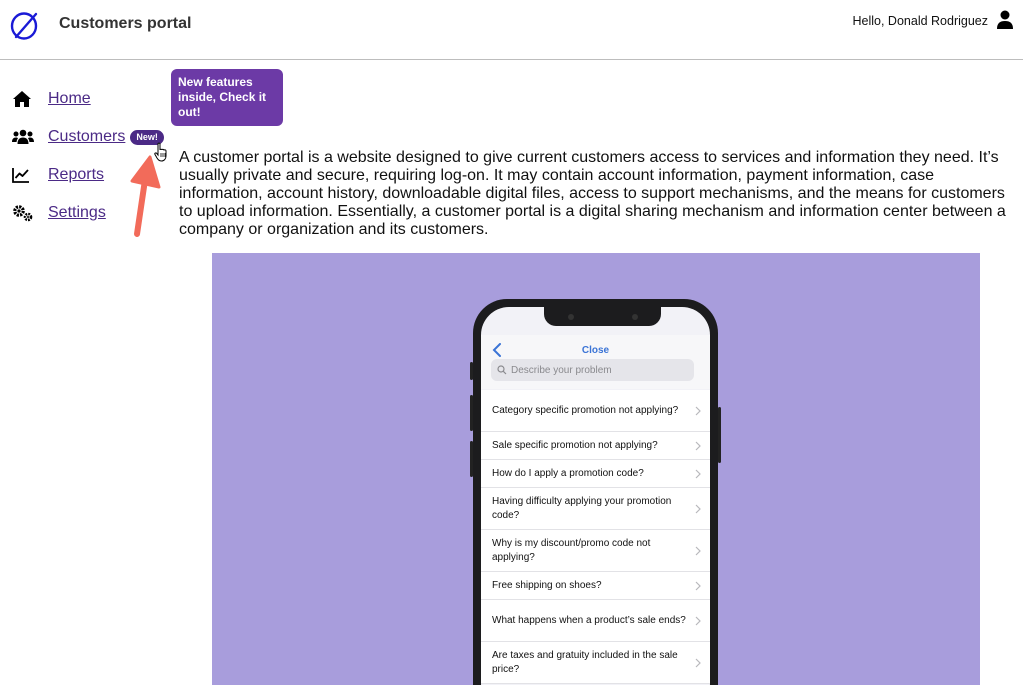  I want to click on faq-item: How do I apply a promotion code?, so click(595, 474).